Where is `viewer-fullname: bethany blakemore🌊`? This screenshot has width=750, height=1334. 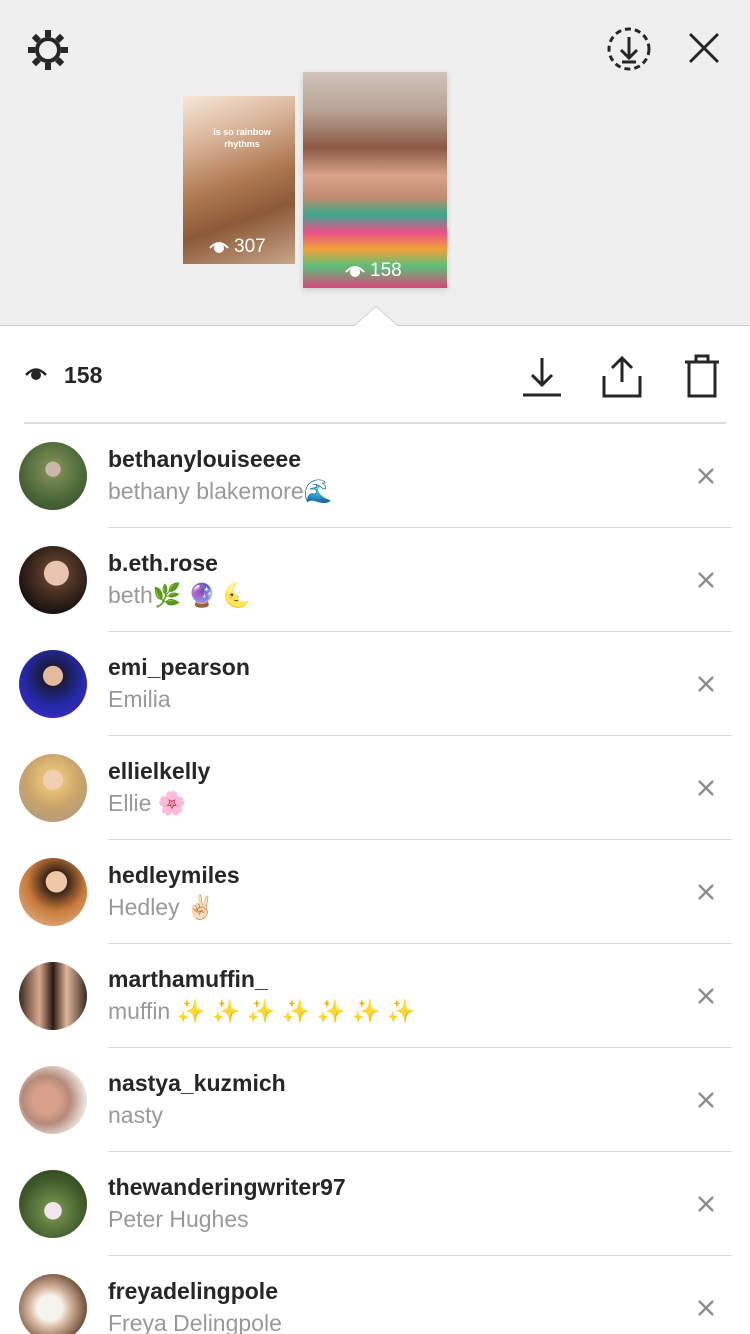 viewer-fullname: bethany blakemore🌊 is located at coordinates (220, 491).